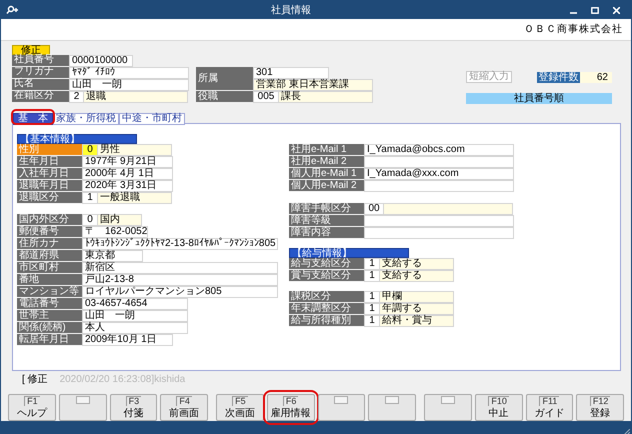  What do you see at coordinates (50, 220) in the screenshot?
I see `field-label: 国内外区分` at bounding box center [50, 220].